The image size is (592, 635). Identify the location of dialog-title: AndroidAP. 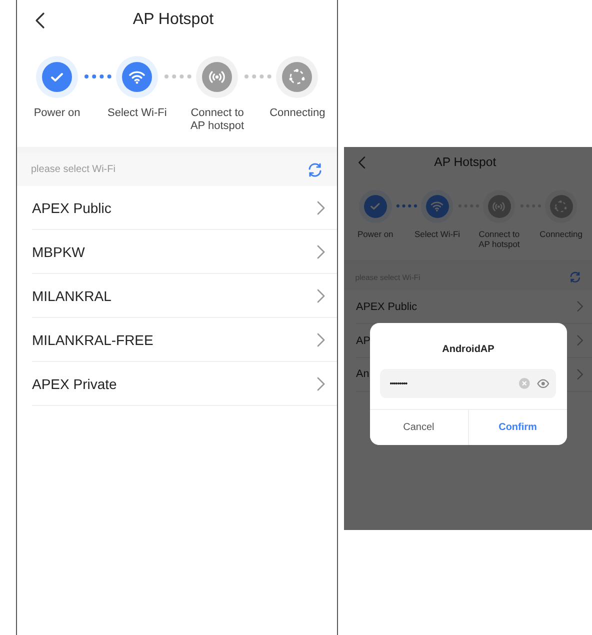
(468, 350).